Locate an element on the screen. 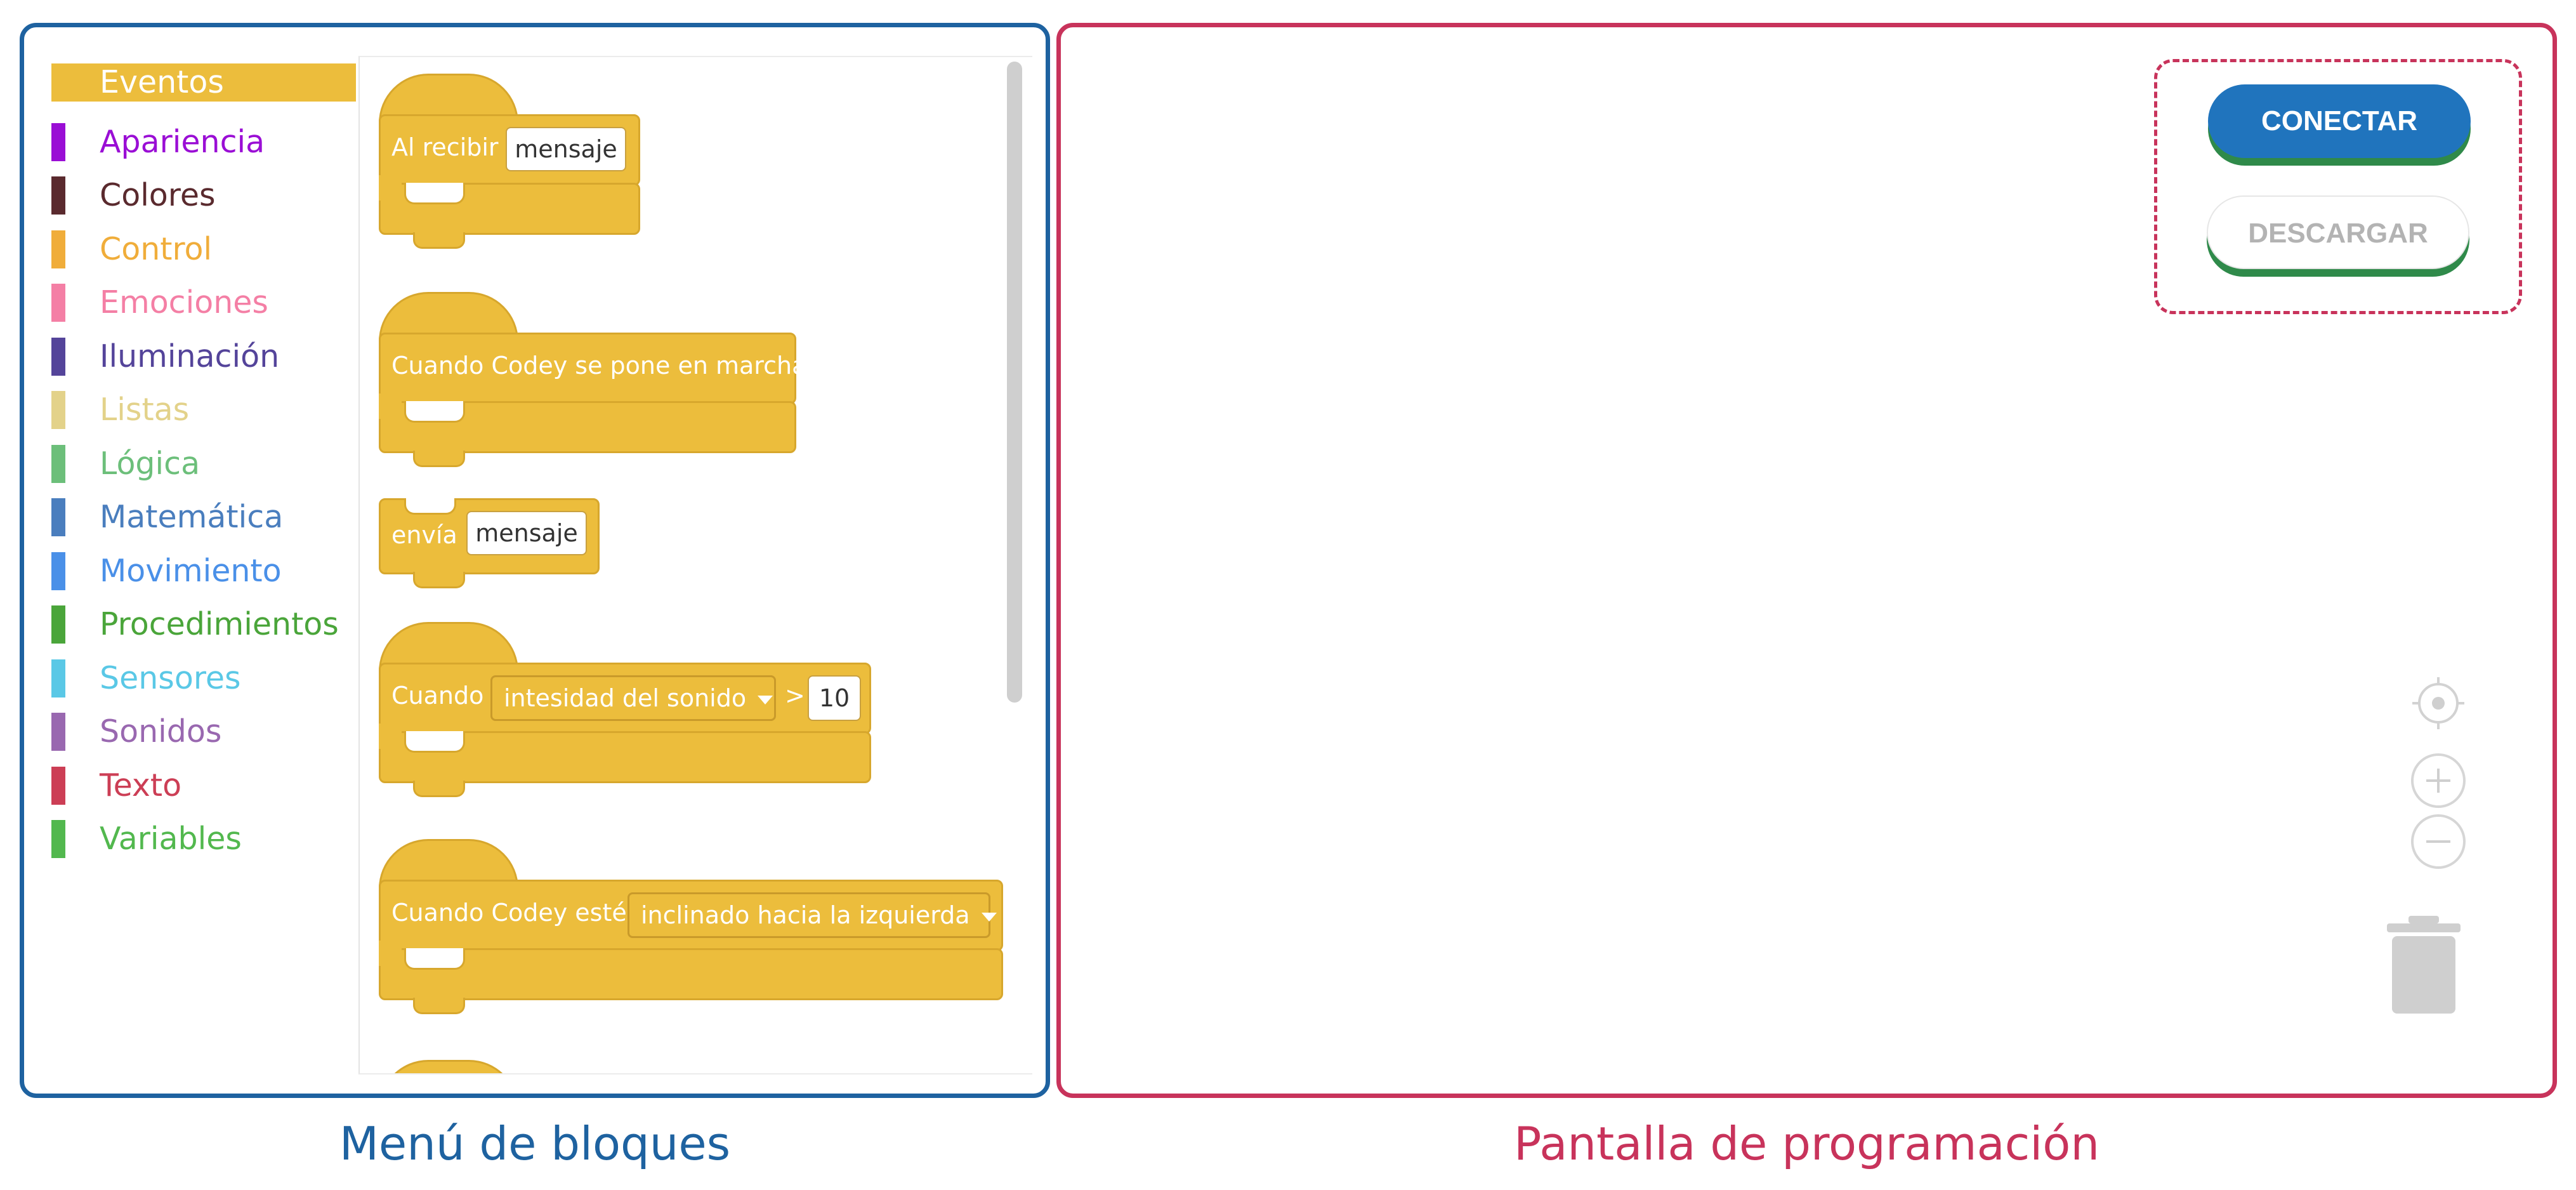 Image resolution: width=2576 pixels, height=1190 pixels. category-label: Emociones is located at coordinates (184, 302).